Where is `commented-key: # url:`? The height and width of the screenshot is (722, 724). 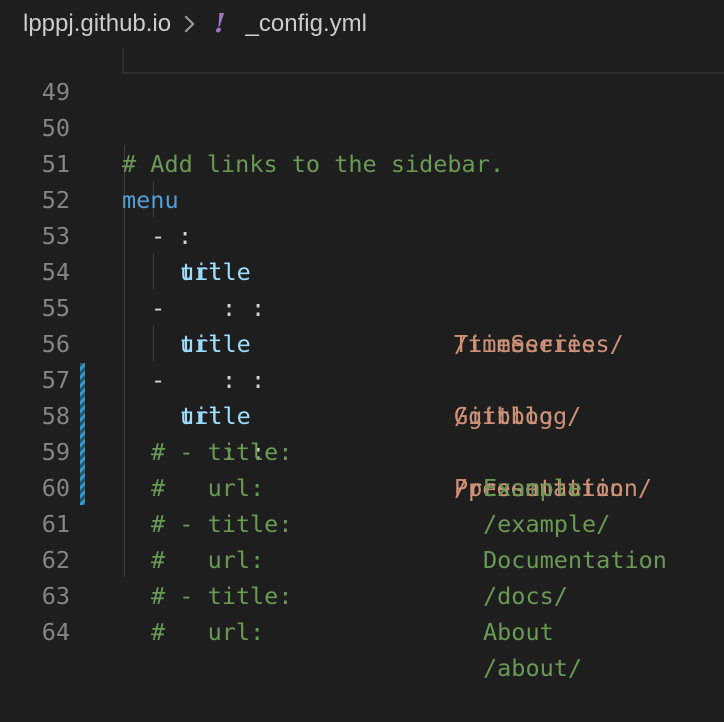
commented-key: # url: is located at coordinates (208, 632).